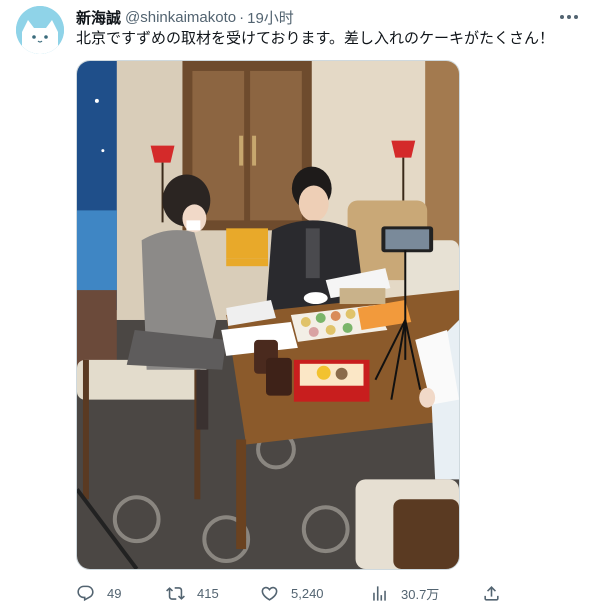 The image size is (599, 610). I want to click on reply-icon, so click(85, 593).